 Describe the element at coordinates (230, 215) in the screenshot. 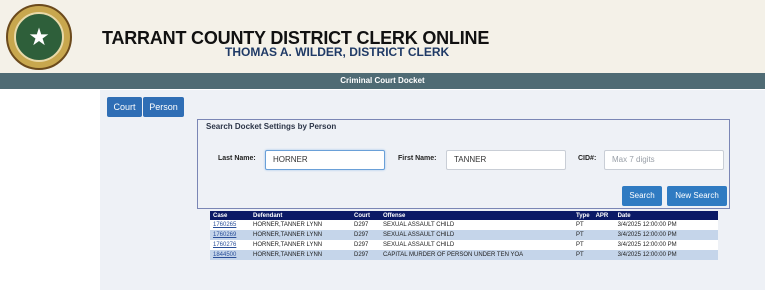

I see `column-header-case: Case` at that location.